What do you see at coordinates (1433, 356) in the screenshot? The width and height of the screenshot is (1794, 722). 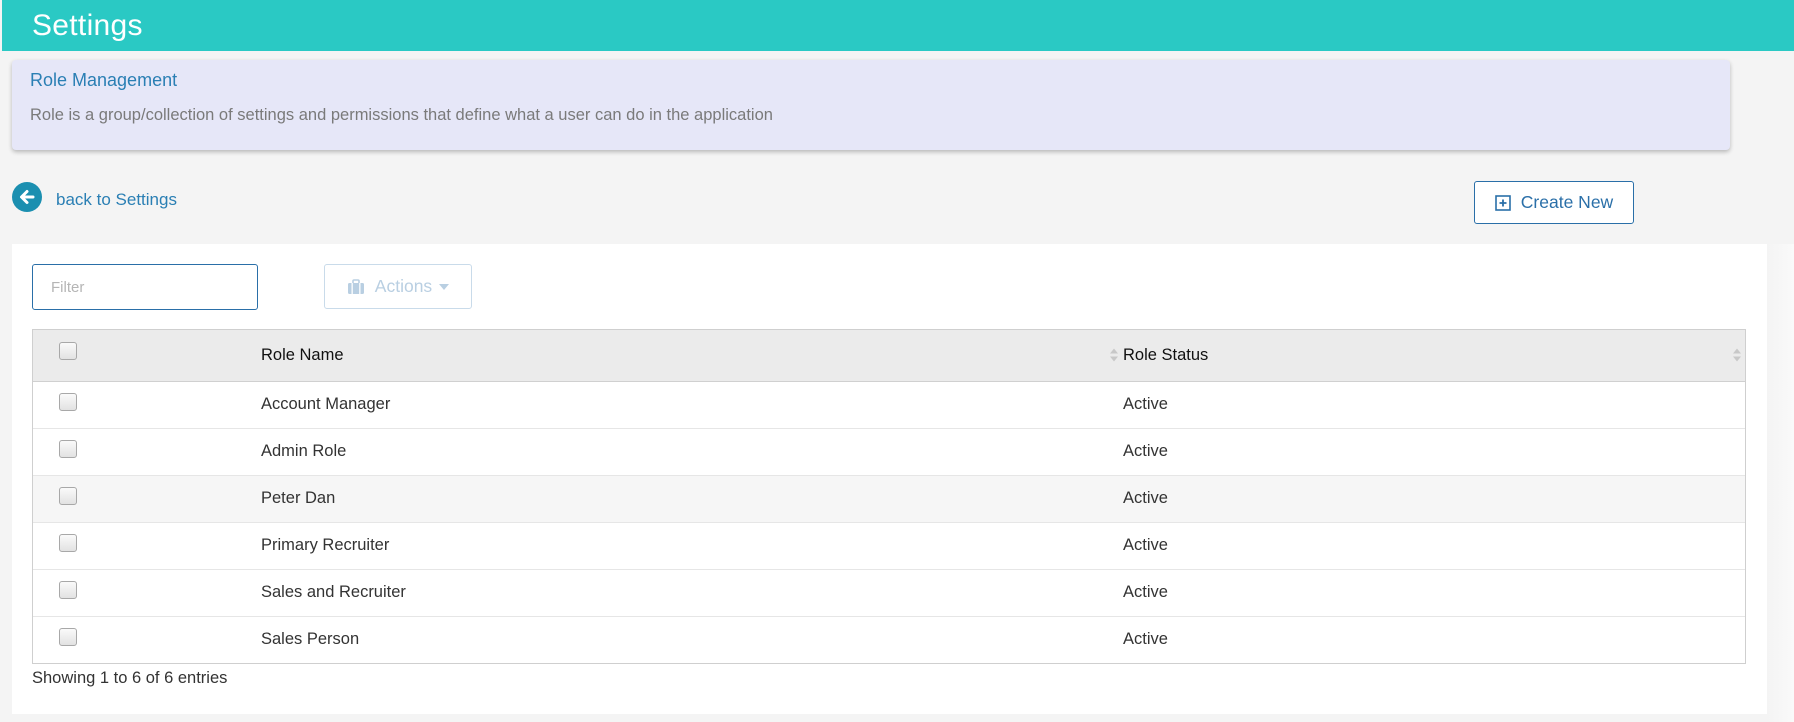 I see `column-header-role-status: Role Status` at bounding box center [1433, 356].